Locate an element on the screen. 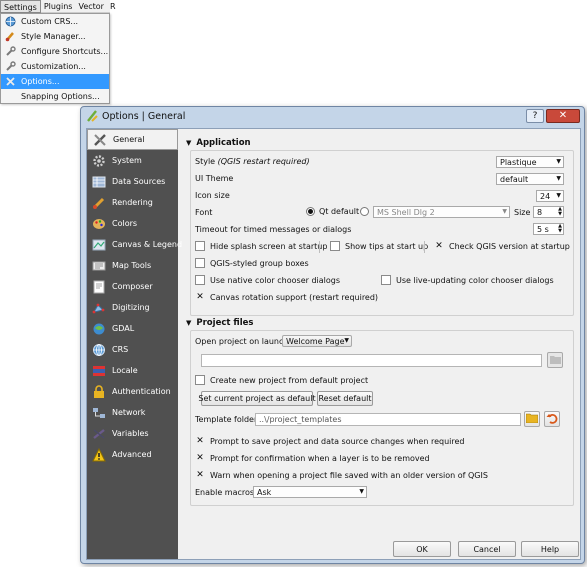 The width and height of the screenshot is (587, 567). font-qt-default-radio: Qt default is located at coordinates (332, 211).